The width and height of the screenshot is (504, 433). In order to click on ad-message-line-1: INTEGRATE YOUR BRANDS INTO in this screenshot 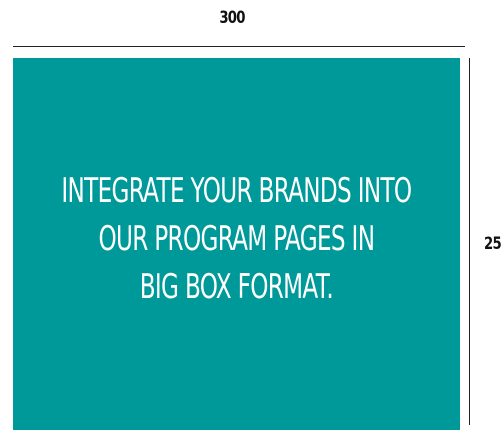, I will do `click(236, 191)`.